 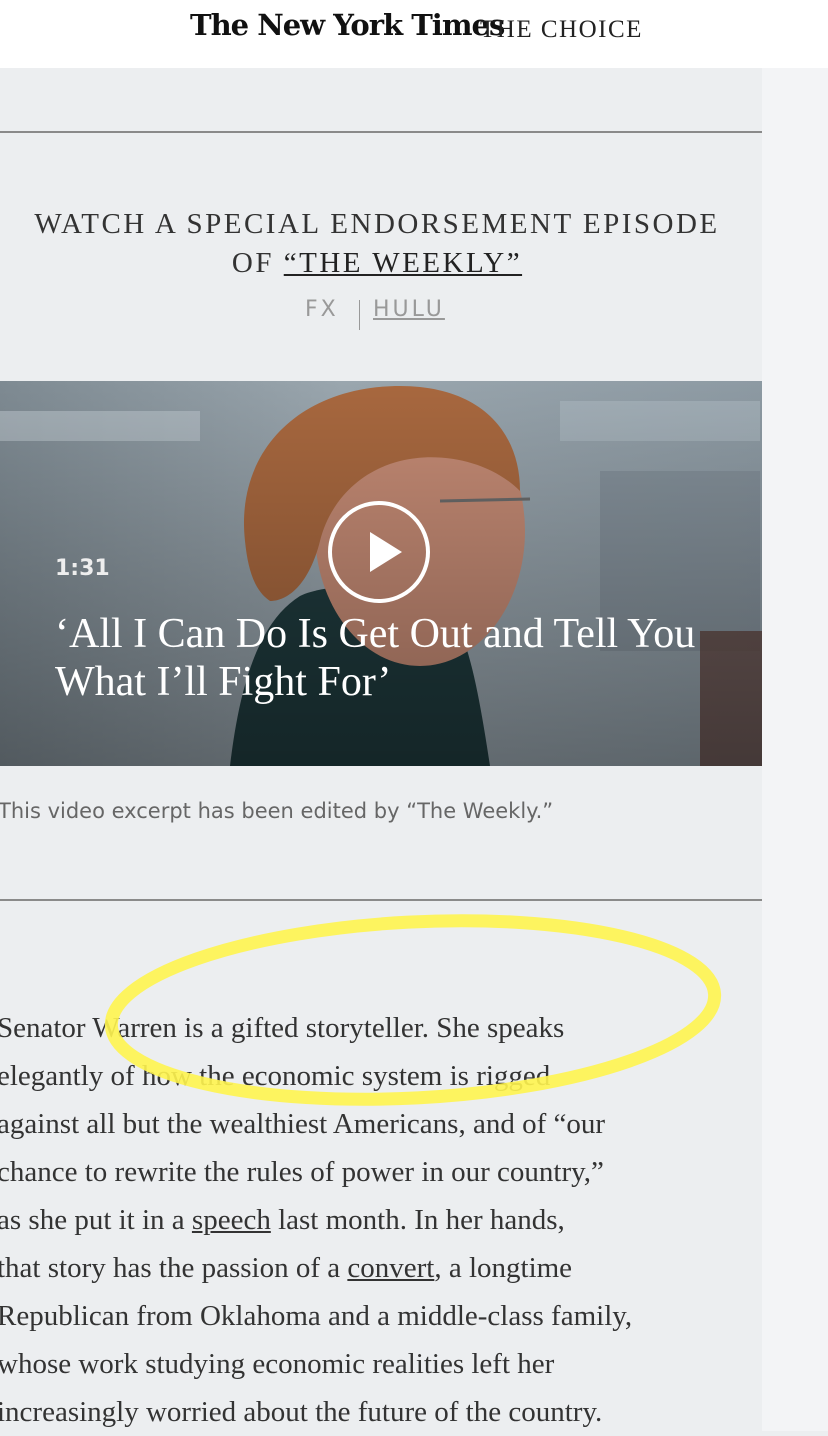 I want to click on article-text: last month. In her hands,, so click(x=417, y=1220).